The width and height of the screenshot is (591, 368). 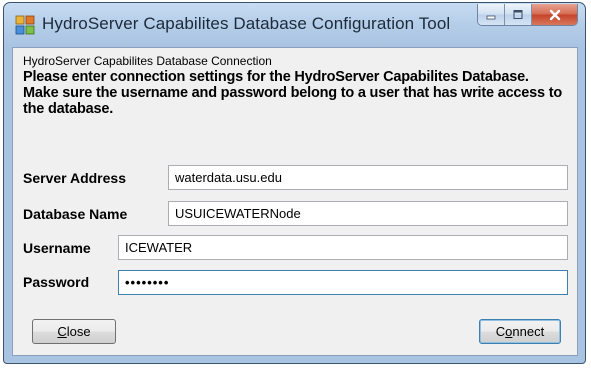 What do you see at coordinates (78, 331) in the screenshot?
I see `close-button-label: lose` at bounding box center [78, 331].